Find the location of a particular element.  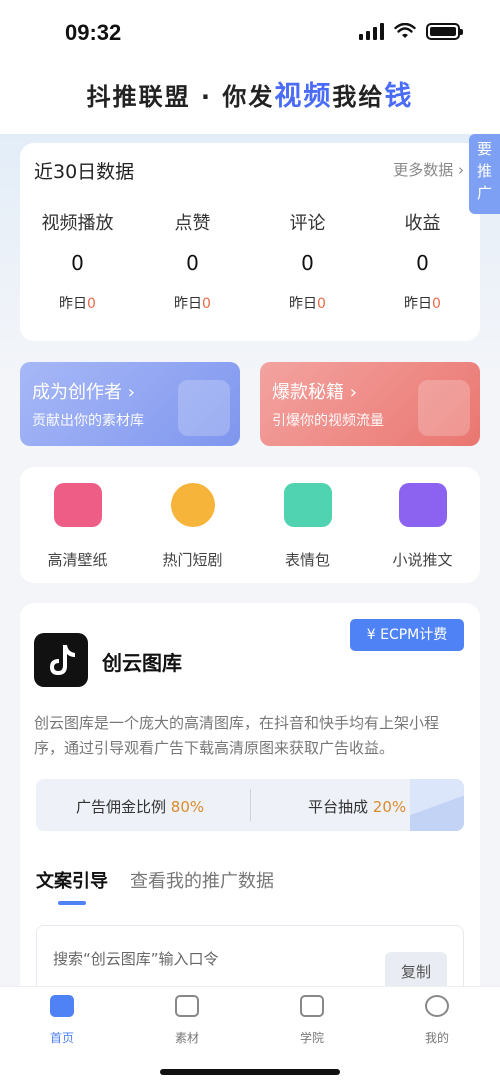

tv-icon is located at coordinates (307, 505).